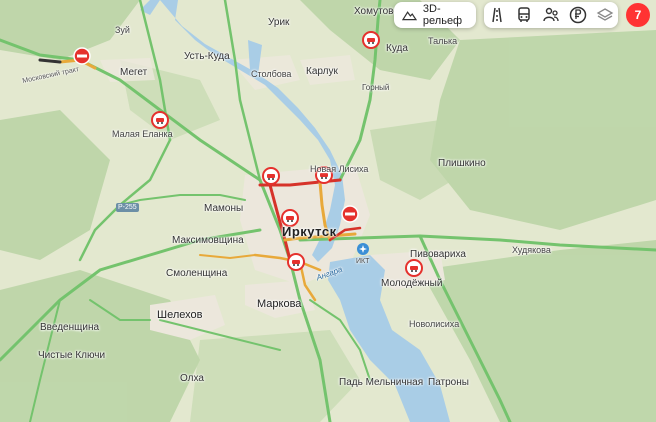  I want to click on place-malaya-elanka: Малая Еланка, so click(142, 134).